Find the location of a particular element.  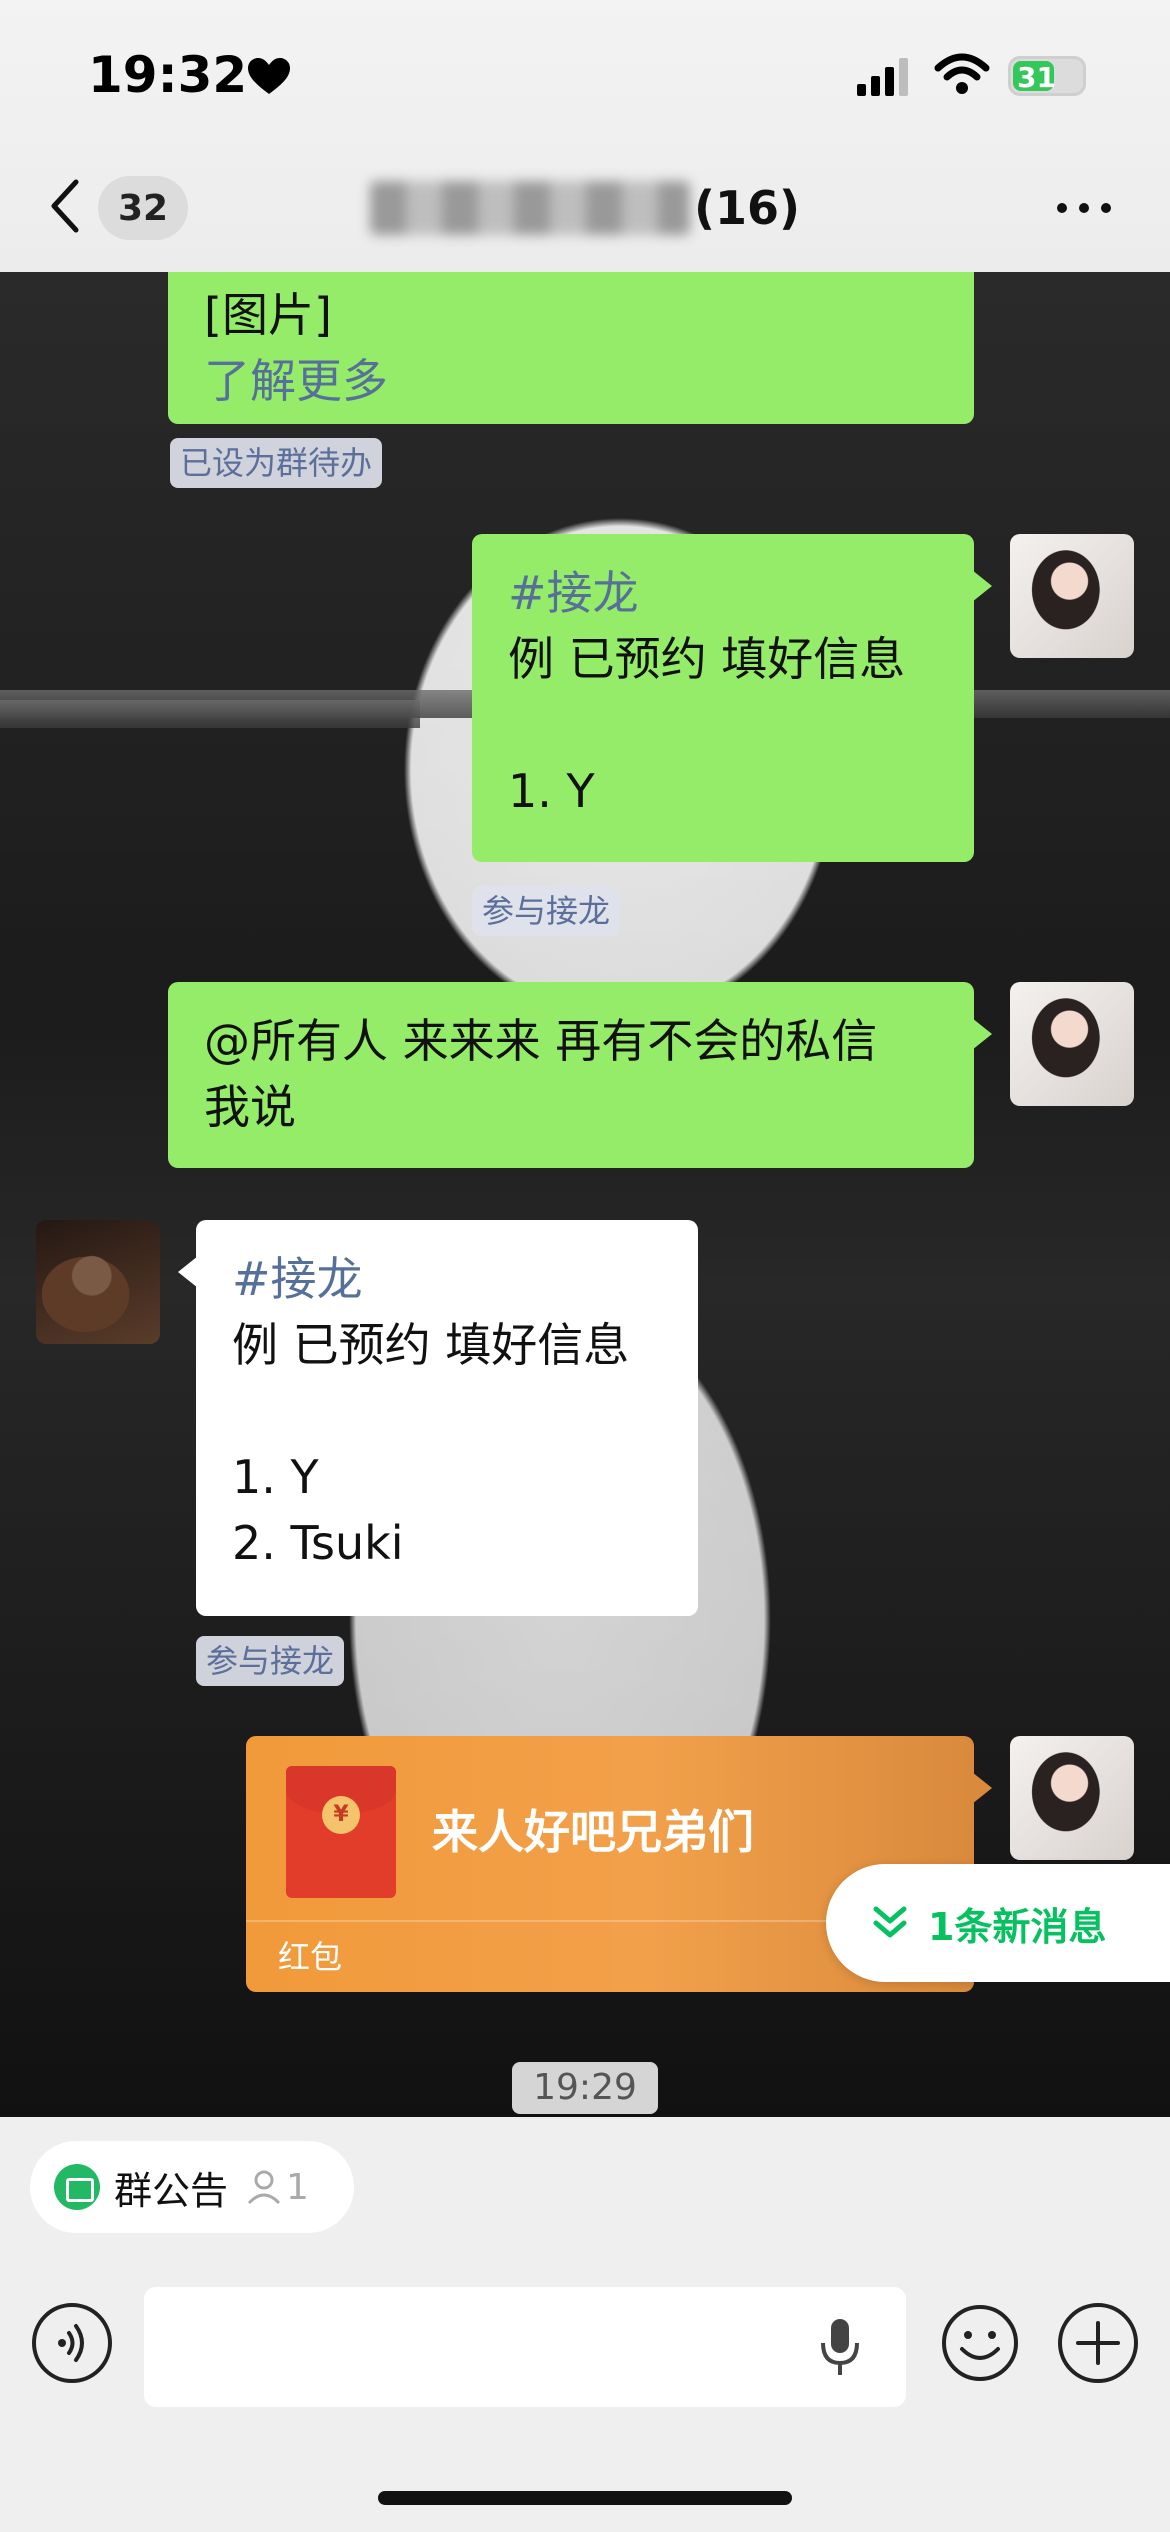

red-envelope-icon: ¥ is located at coordinates (341, 1832).